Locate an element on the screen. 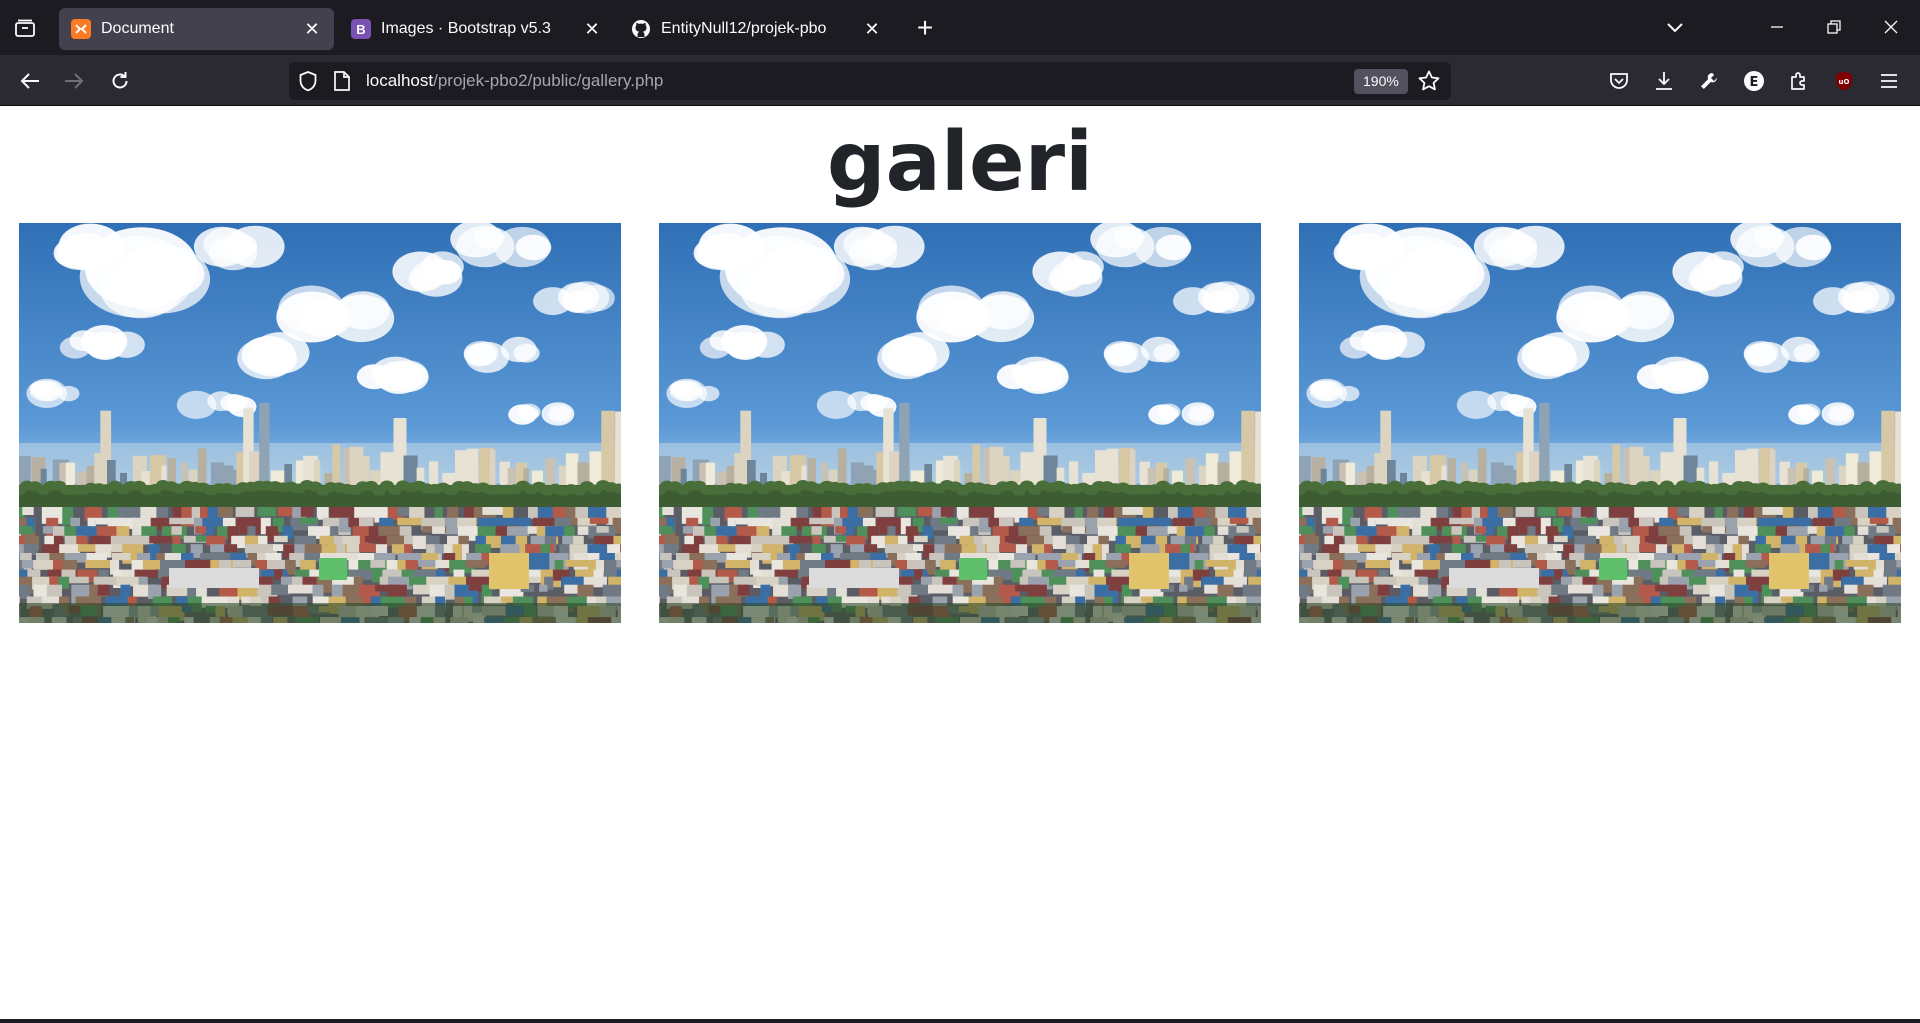  tab-document: Document ✕ is located at coordinates (196, 29).